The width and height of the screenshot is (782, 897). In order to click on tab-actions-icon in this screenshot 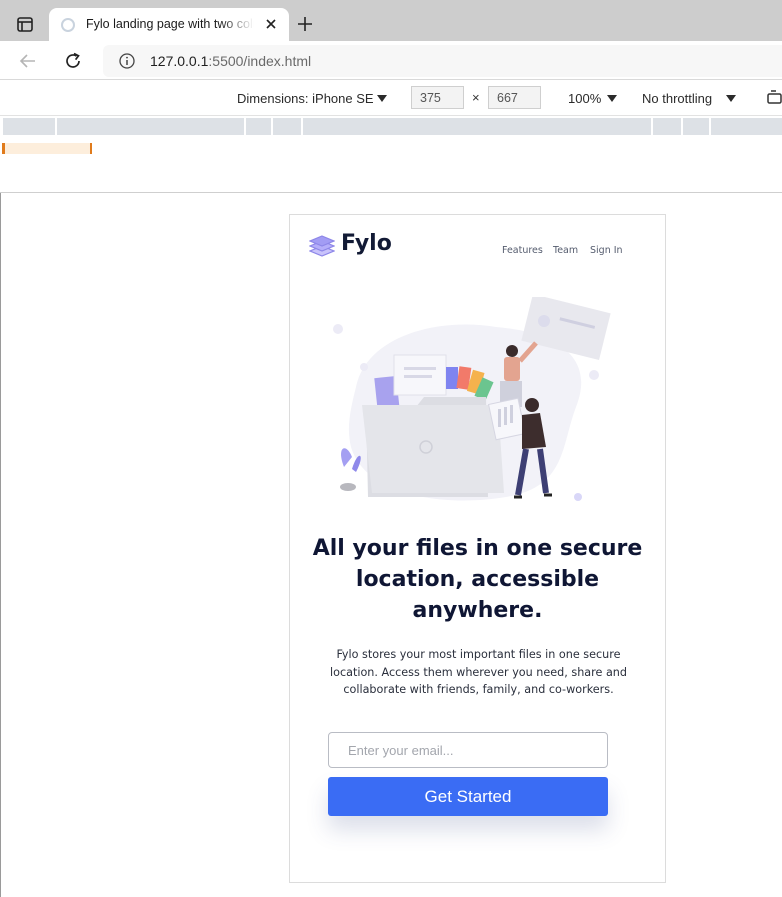, I will do `click(25, 25)`.